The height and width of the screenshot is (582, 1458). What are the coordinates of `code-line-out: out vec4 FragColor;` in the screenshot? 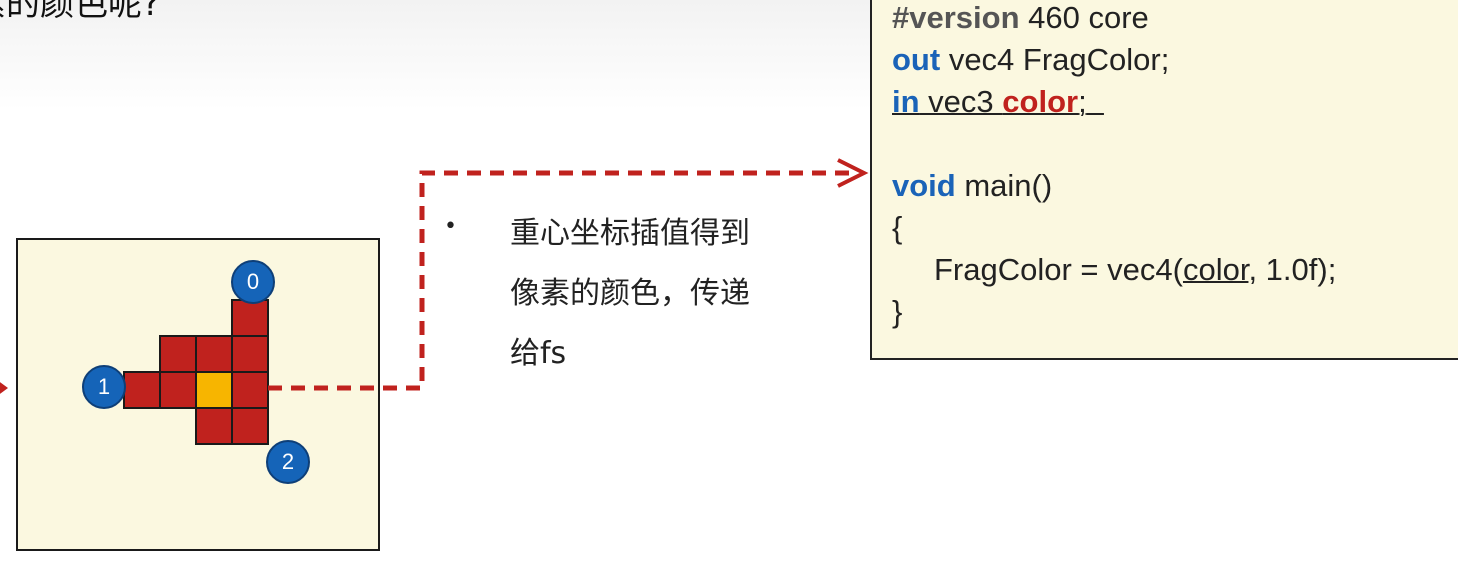 It's located at (1031, 59).